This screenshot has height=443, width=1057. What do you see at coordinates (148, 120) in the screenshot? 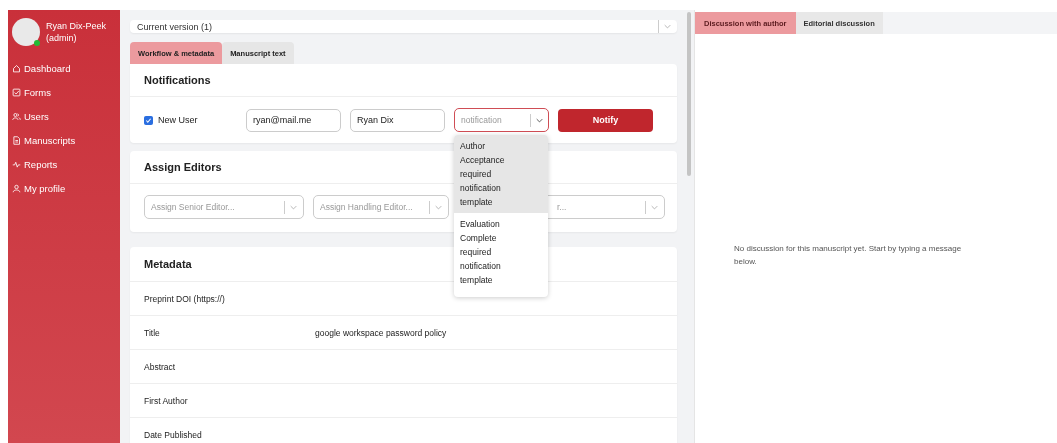
I see `checkbox` at bounding box center [148, 120].